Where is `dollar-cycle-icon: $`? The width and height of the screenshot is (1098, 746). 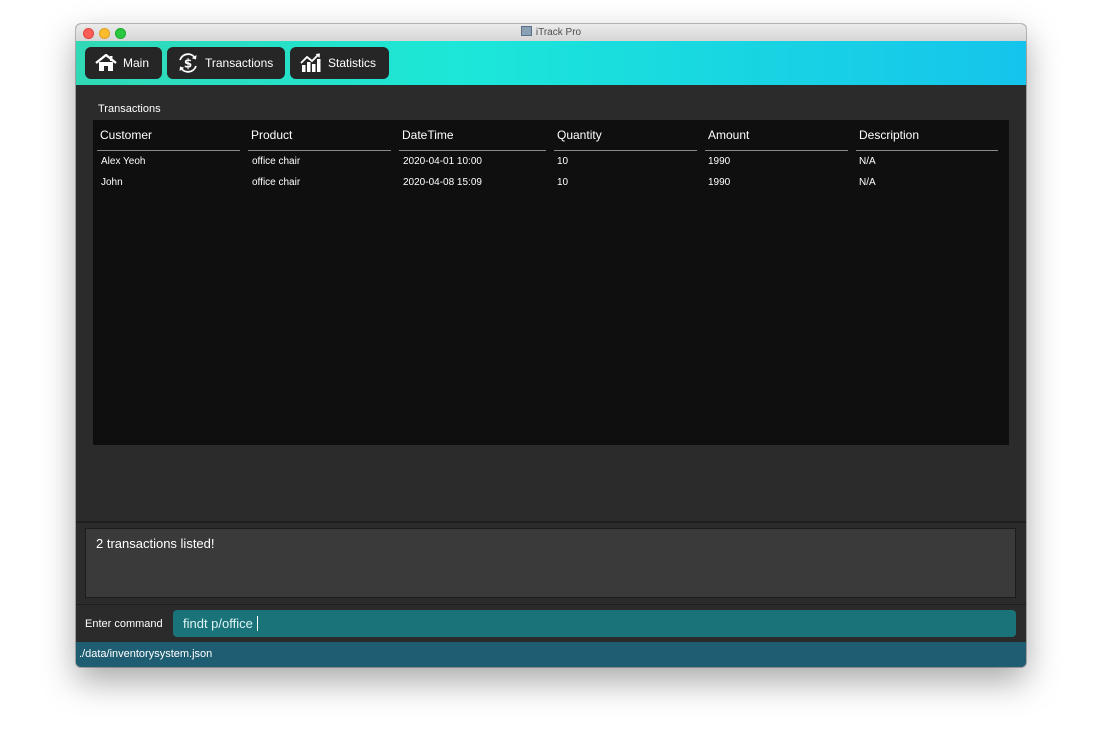 dollar-cycle-icon: $ is located at coordinates (188, 63).